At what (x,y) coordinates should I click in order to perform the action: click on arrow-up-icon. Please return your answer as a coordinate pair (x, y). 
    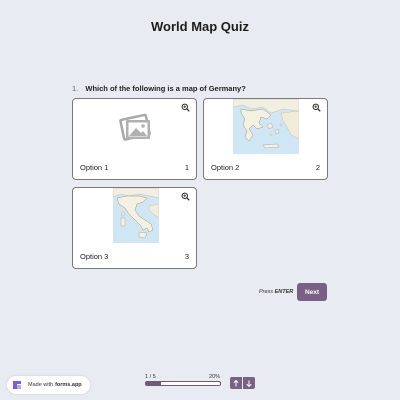
    Looking at the image, I should click on (236, 382).